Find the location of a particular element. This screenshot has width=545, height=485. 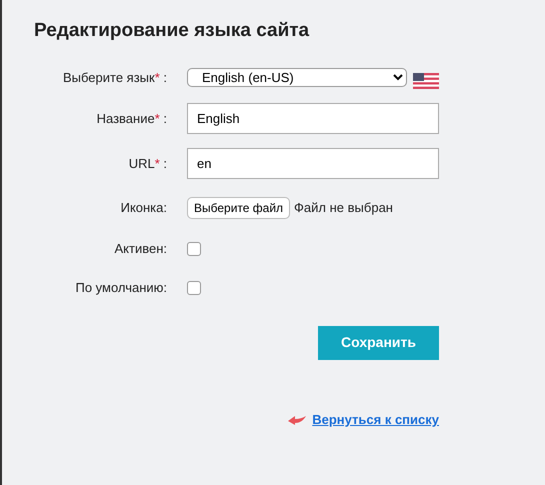

field-label: Выберите язык* : is located at coordinates (114, 78).